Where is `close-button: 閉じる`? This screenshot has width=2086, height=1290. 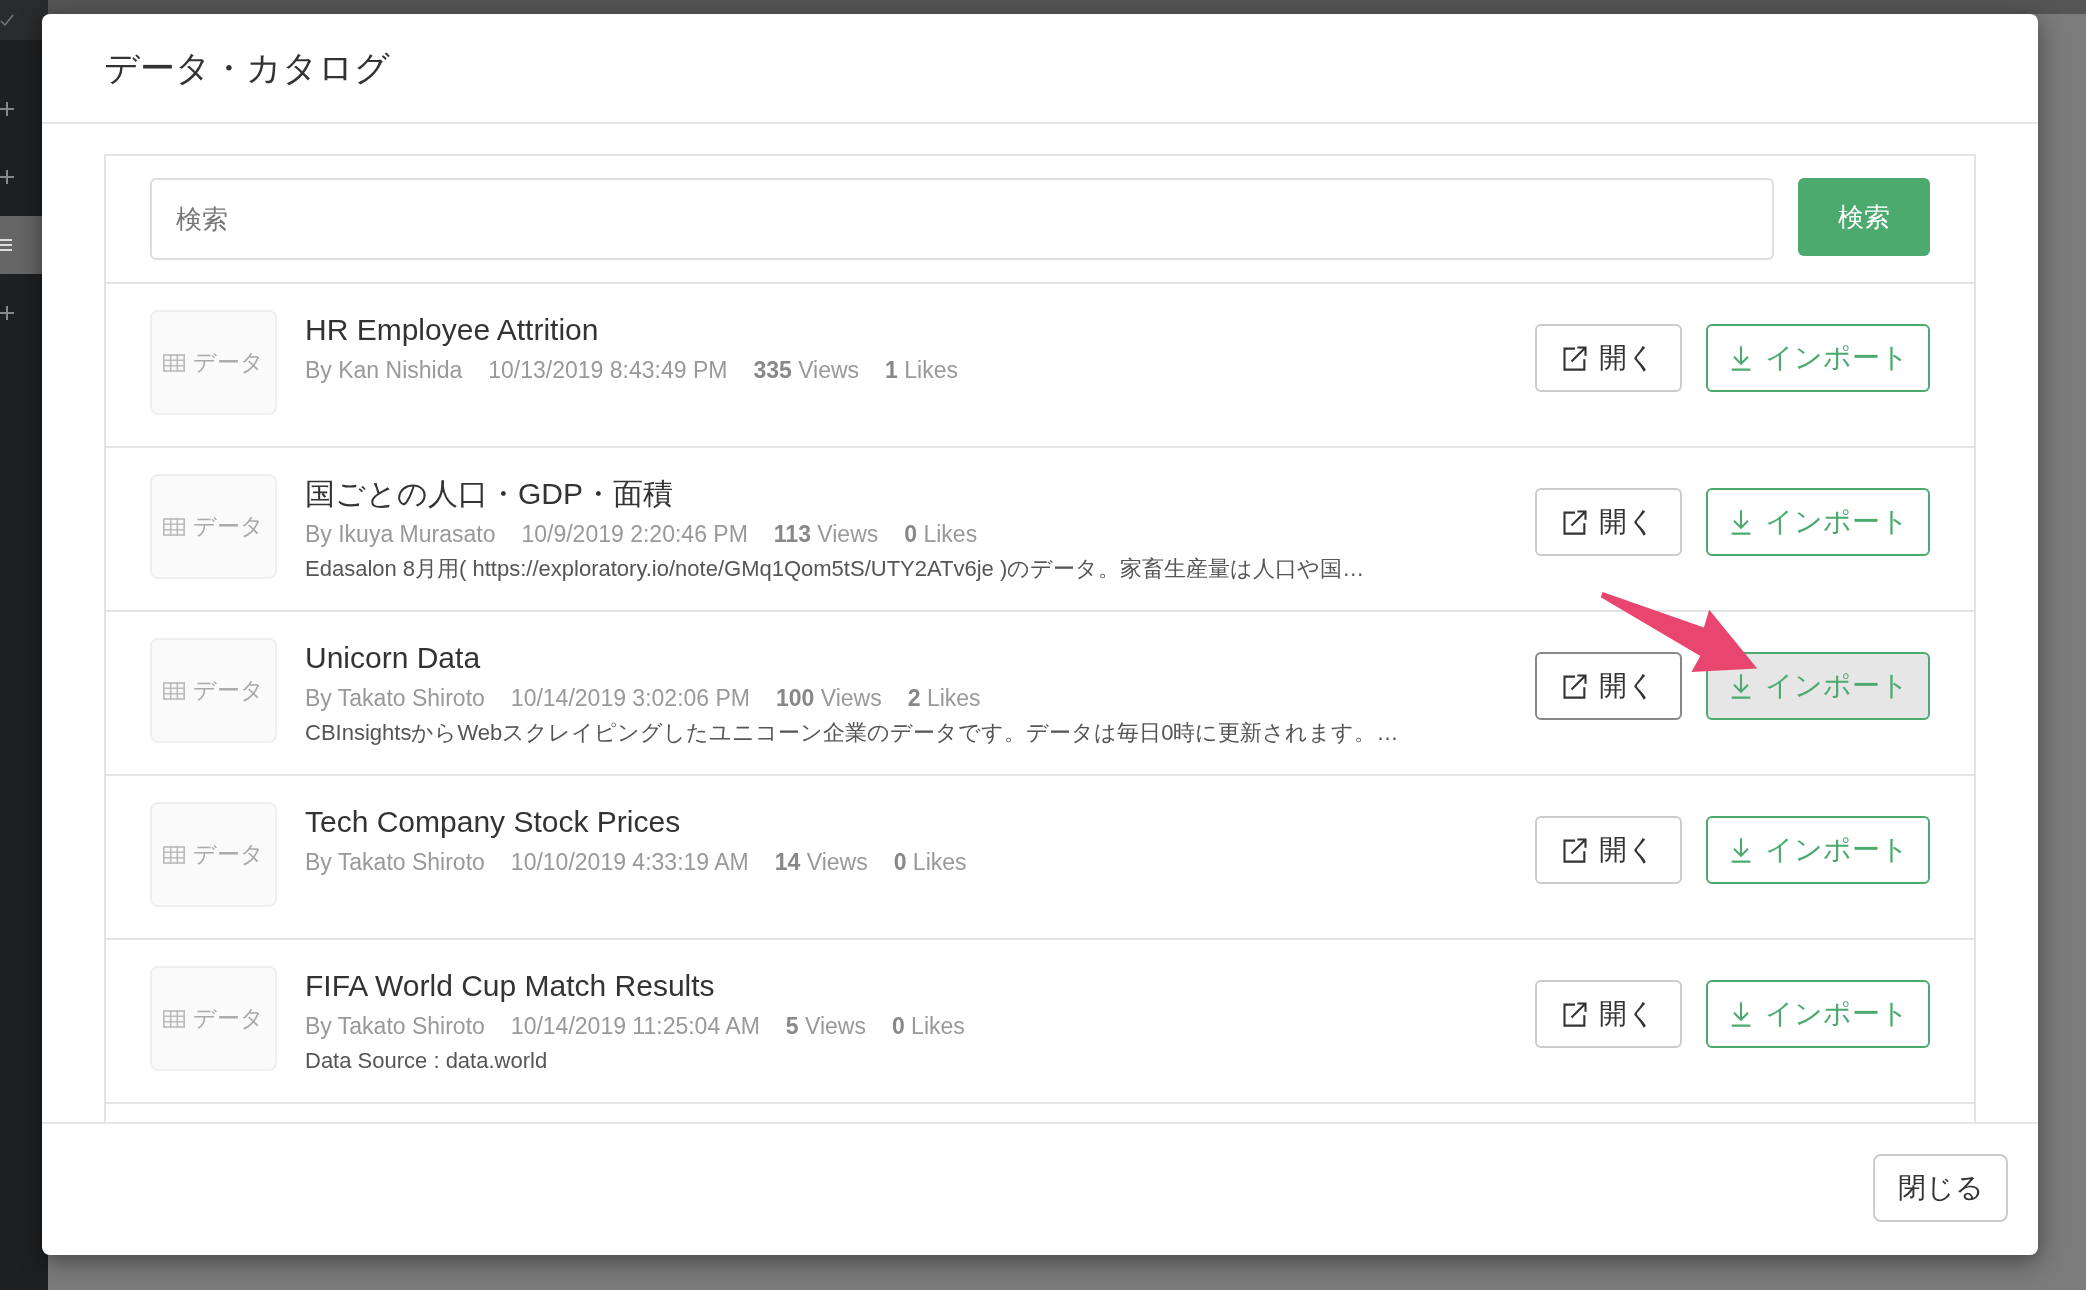 close-button: 閉じる is located at coordinates (1940, 1188).